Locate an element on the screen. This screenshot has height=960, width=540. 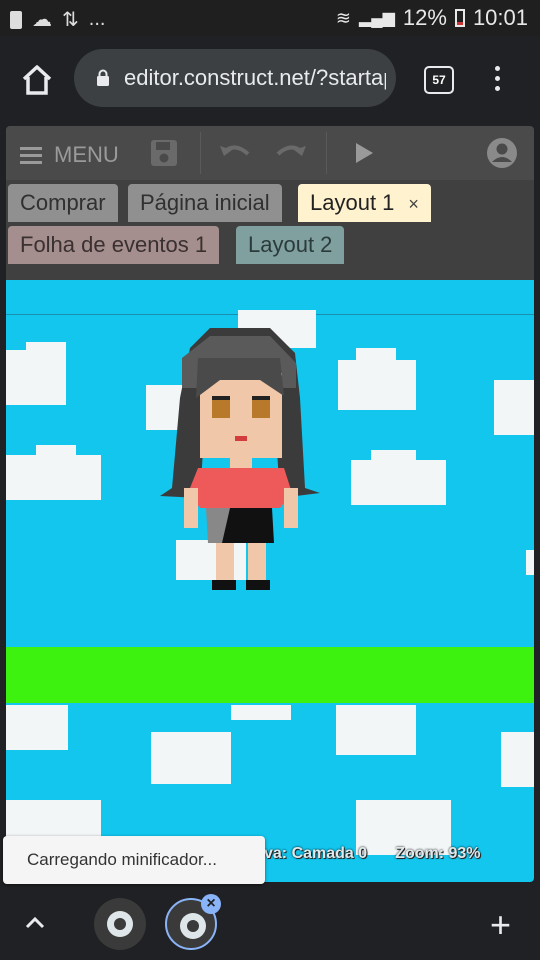
ground-platform is located at coordinates (270, 675).